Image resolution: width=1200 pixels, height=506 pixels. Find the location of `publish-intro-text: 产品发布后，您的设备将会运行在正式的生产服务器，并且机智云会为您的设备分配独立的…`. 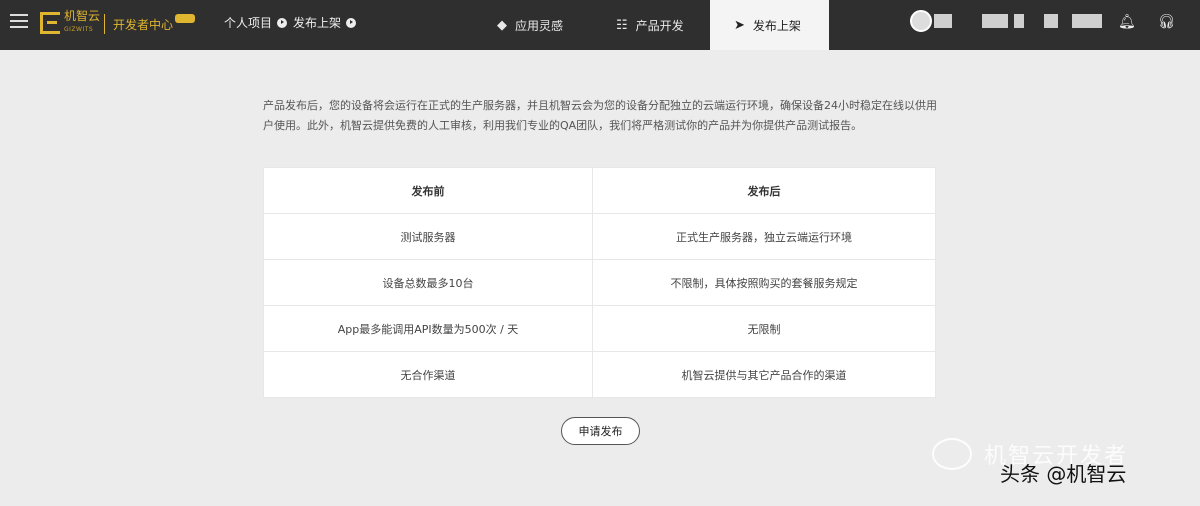

publish-intro-text: 产品发布后，您的设备将会运行在正式的生产服务器，并且机智云会为您的设备分配独立的… is located at coordinates (600, 115).